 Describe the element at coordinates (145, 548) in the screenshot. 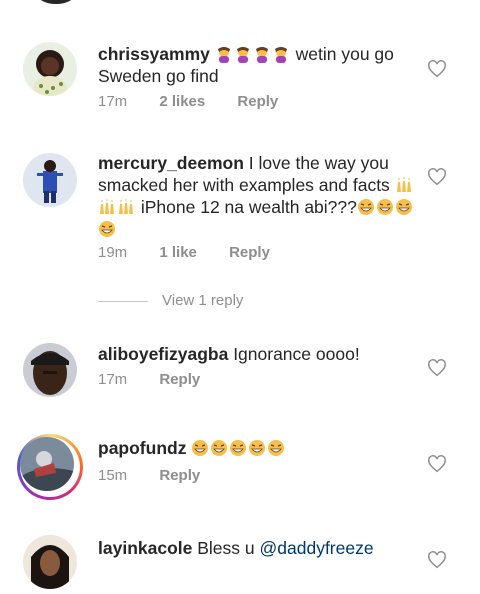

I see `comment-username: layinkacole` at that location.